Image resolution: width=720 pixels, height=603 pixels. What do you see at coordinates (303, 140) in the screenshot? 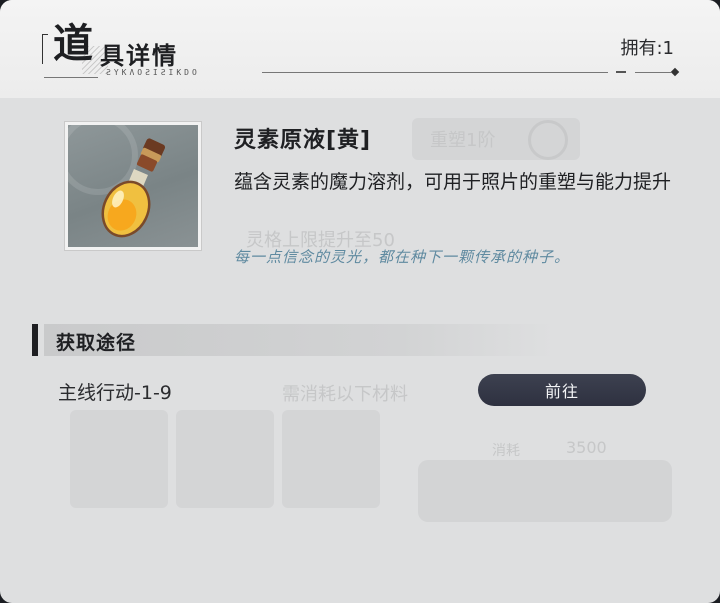
I see `item-name: 灵素原液[黄]` at bounding box center [303, 140].